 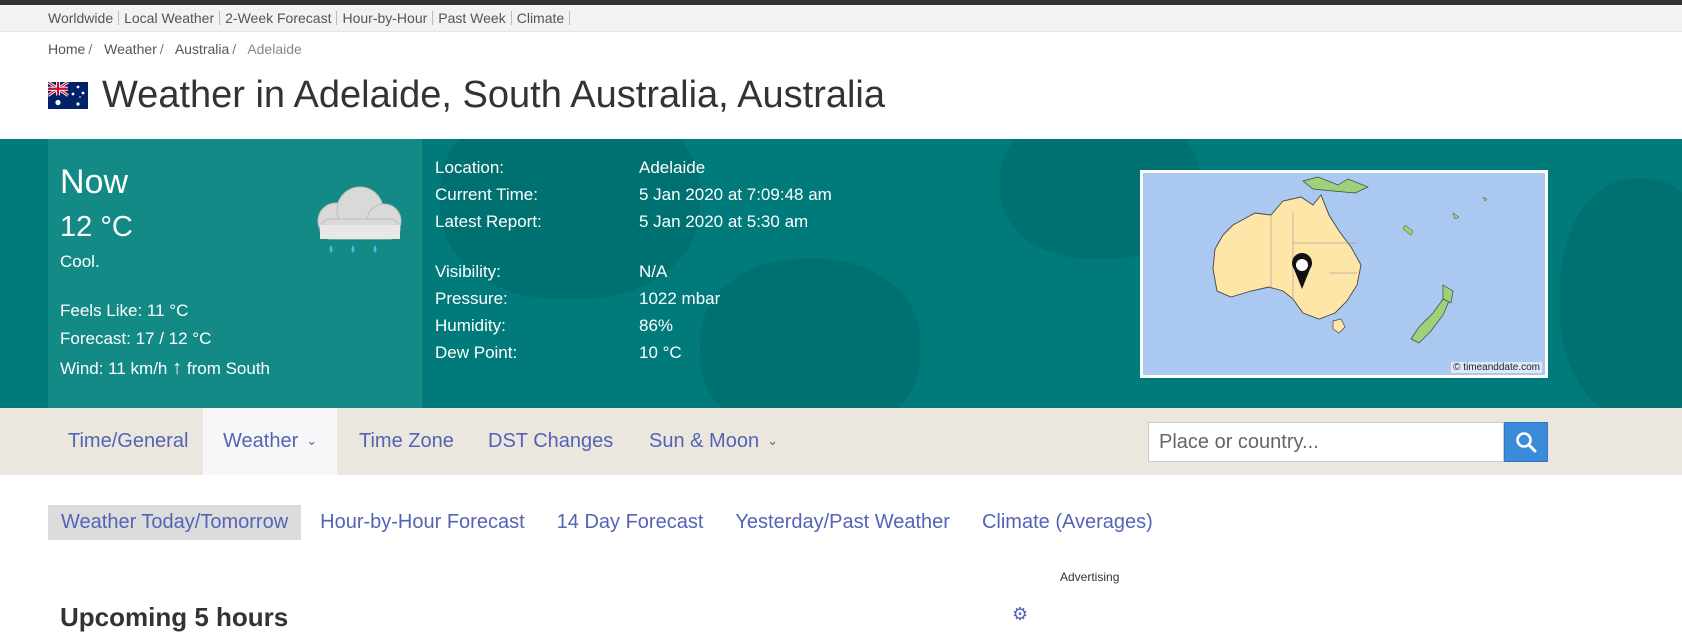 What do you see at coordinates (359, 219) in the screenshot?
I see `rain-cloud-icon` at bounding box center [359, 219].